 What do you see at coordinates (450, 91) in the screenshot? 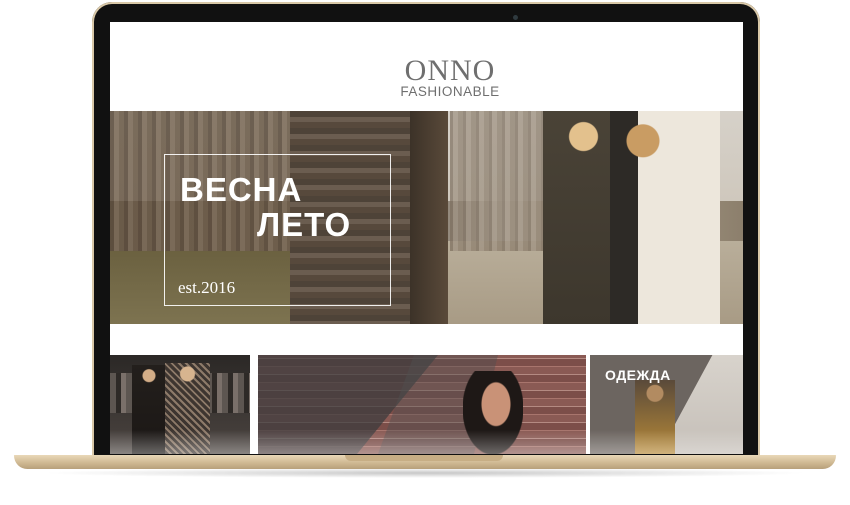
I see `logo-tagline: FASHIONABLE` at bounding box center [450, 91].